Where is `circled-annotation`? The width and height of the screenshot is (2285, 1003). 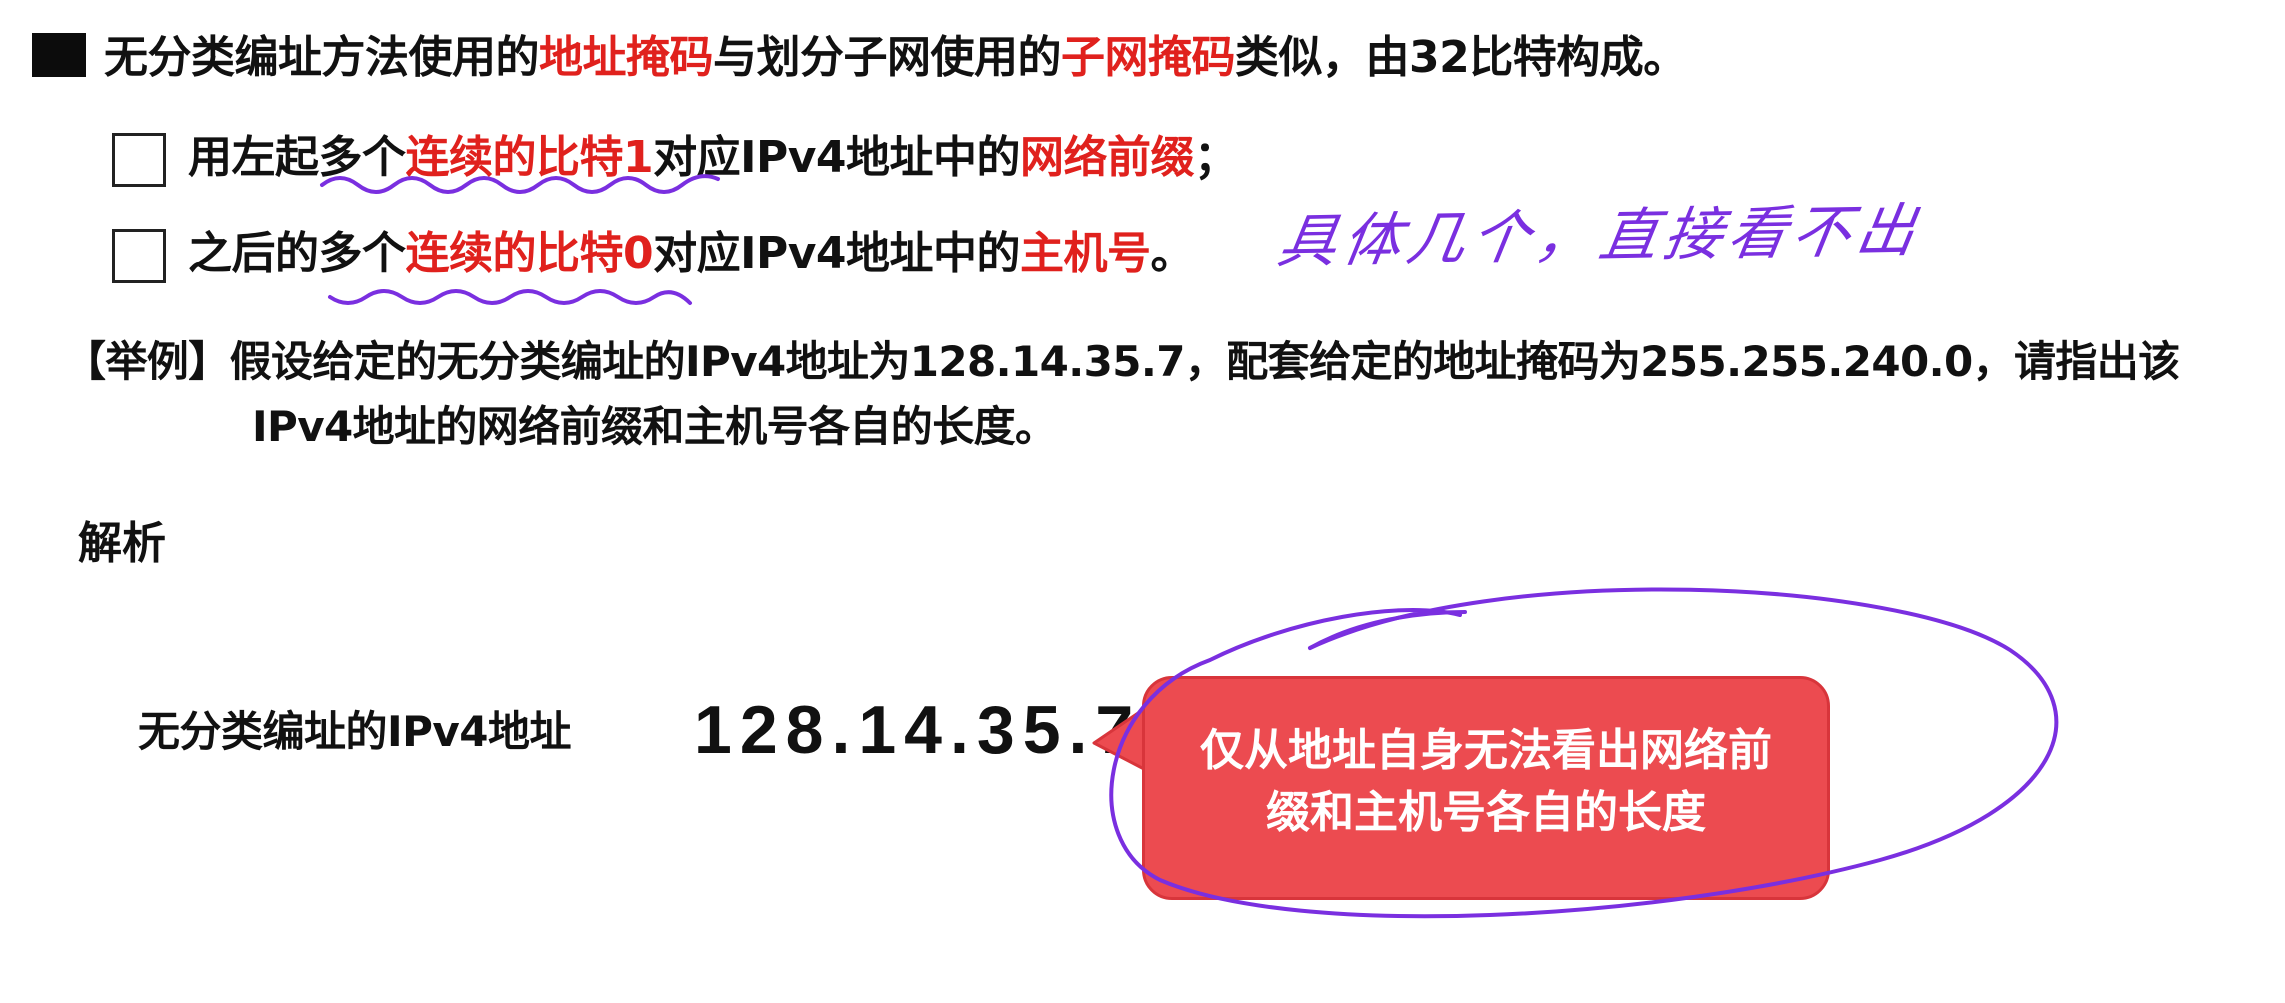 circled-annotation is located at coordinates (1584, 753).